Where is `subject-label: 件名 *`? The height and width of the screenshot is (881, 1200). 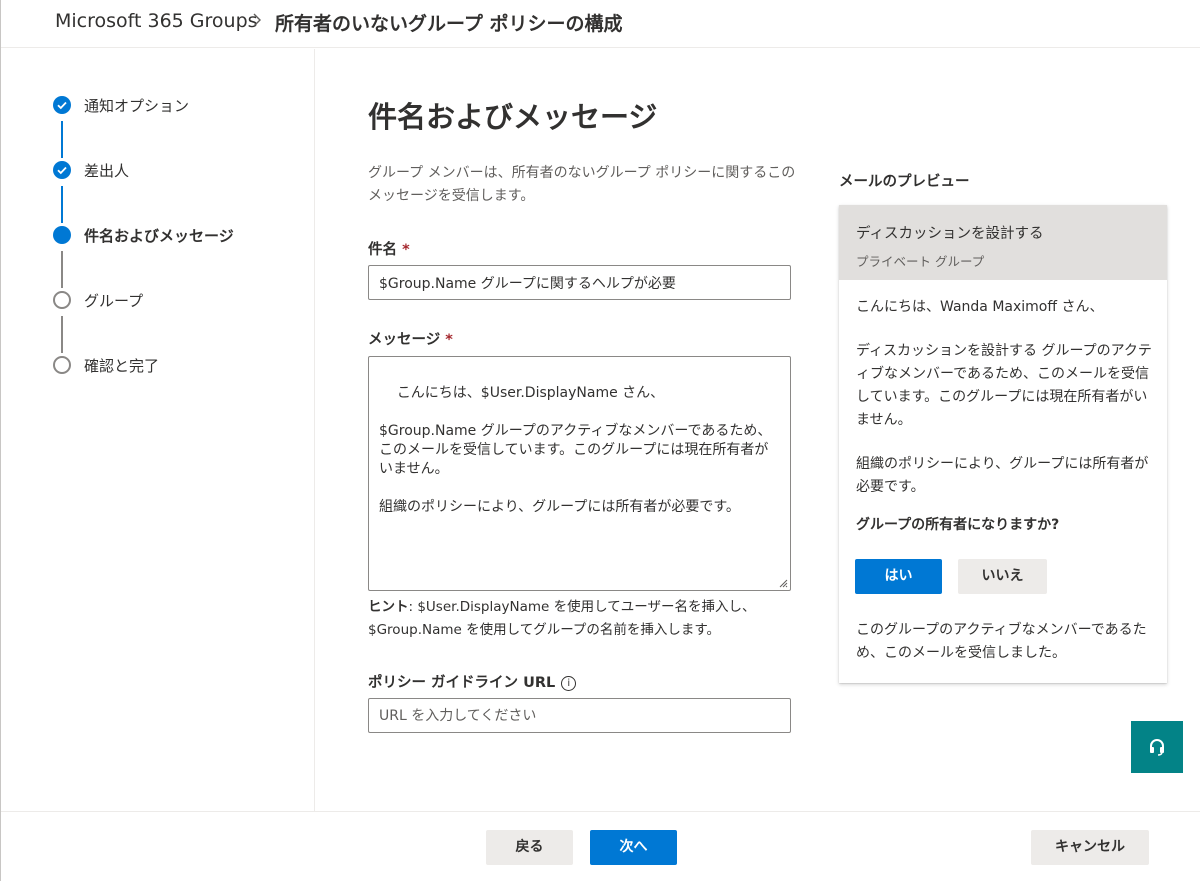 subject-label: 件名 * is located at coordinates (389, 248).